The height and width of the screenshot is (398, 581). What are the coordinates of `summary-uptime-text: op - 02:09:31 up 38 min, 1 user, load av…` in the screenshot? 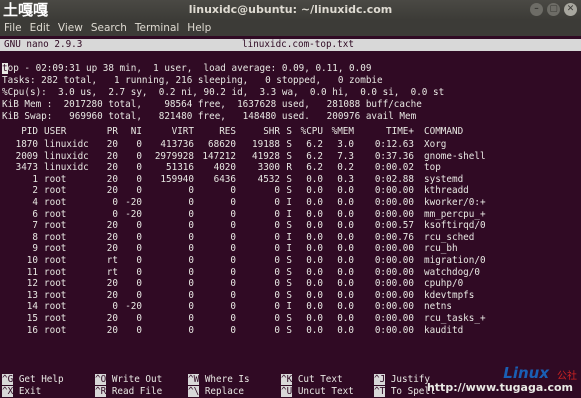 It's located at (189, 68).